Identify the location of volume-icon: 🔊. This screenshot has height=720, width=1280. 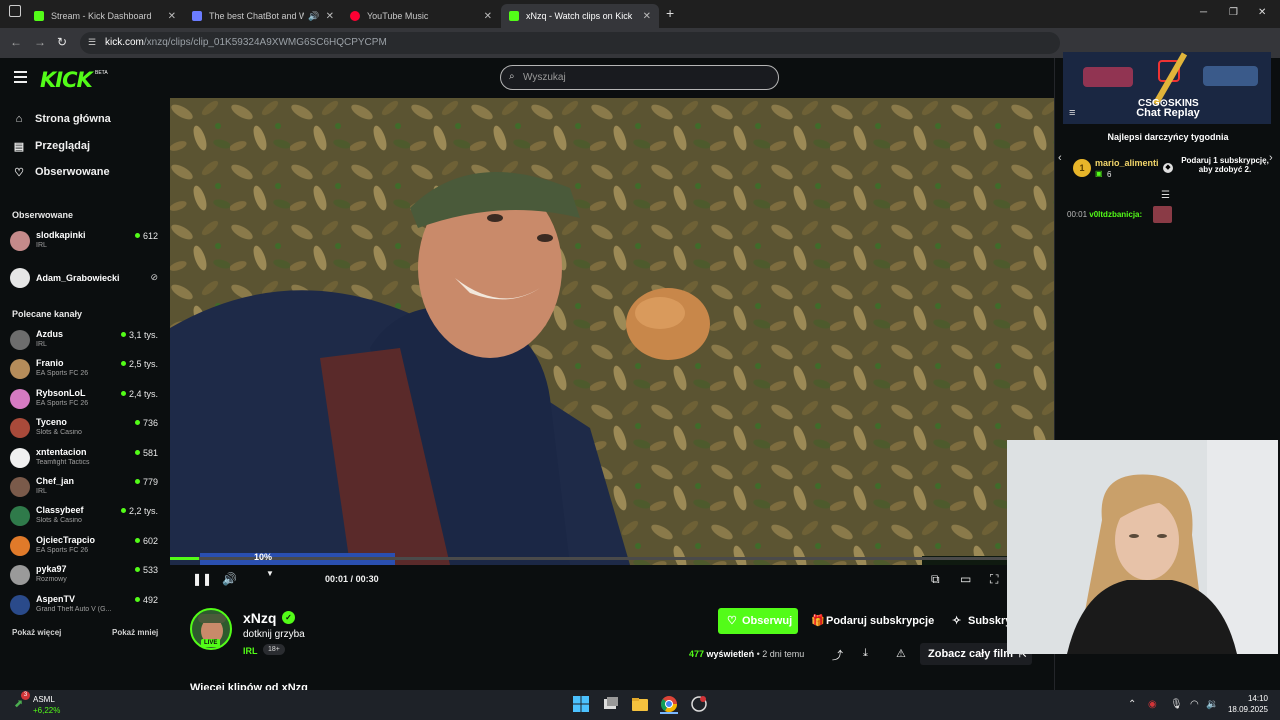
(229, 579).